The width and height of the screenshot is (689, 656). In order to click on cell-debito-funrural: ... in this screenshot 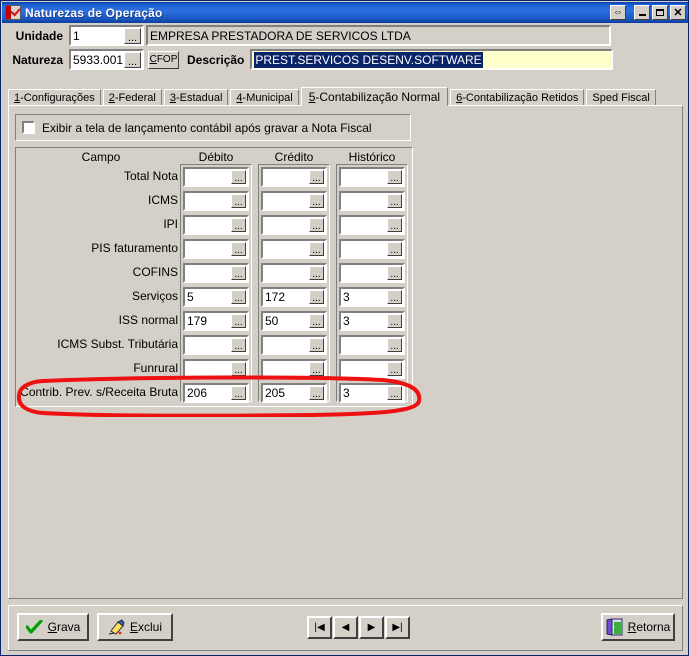, I will do `click(216, 369)`.